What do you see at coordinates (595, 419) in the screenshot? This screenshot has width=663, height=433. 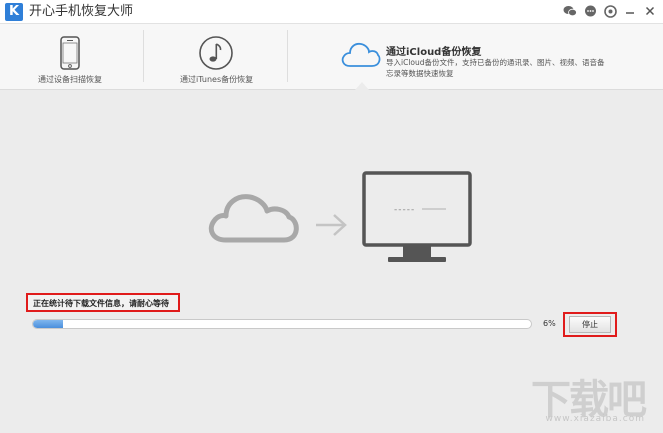 I see `watermark-url: www.xiazaiba.com` at bounding box center [595, 419].